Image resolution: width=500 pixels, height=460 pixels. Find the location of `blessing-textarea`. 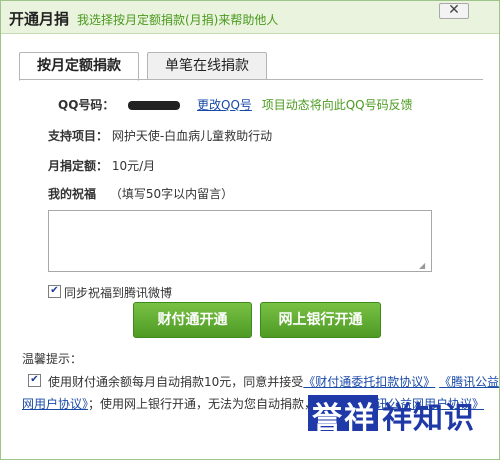

blessing-textarea is located at coordinates (240, 241).